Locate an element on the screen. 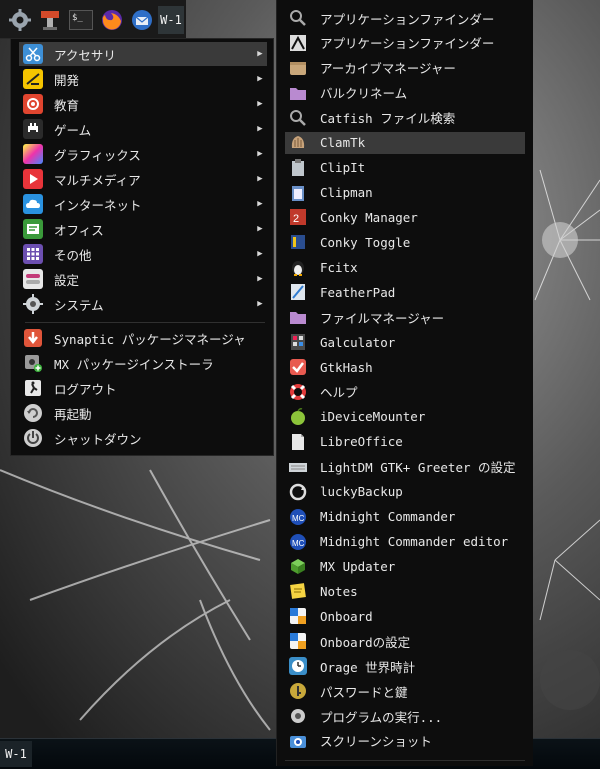 Image resolution: width=600 pixels, height=769 pixels. thunderbird-icon is located at coordinates (142, 20).